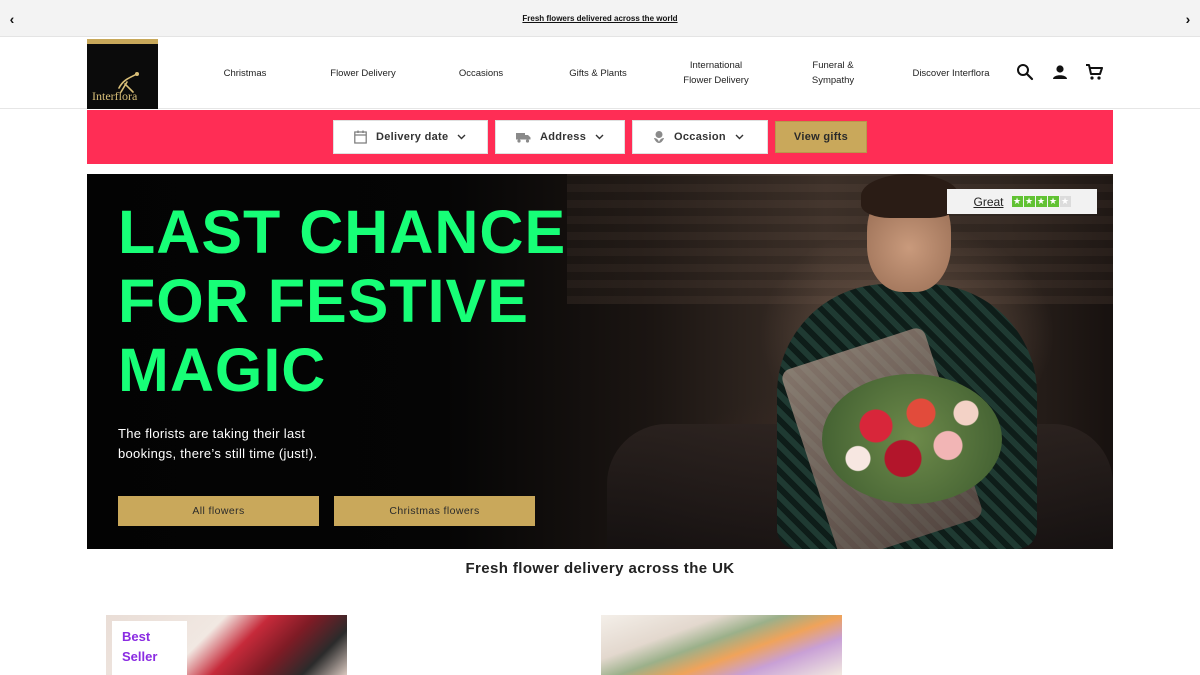  What do you see at coordinates (716, 73) in the screenshot?
I see `nav-international-flower-delivery: International Flower Delivery` at bounding box center [716, 73].